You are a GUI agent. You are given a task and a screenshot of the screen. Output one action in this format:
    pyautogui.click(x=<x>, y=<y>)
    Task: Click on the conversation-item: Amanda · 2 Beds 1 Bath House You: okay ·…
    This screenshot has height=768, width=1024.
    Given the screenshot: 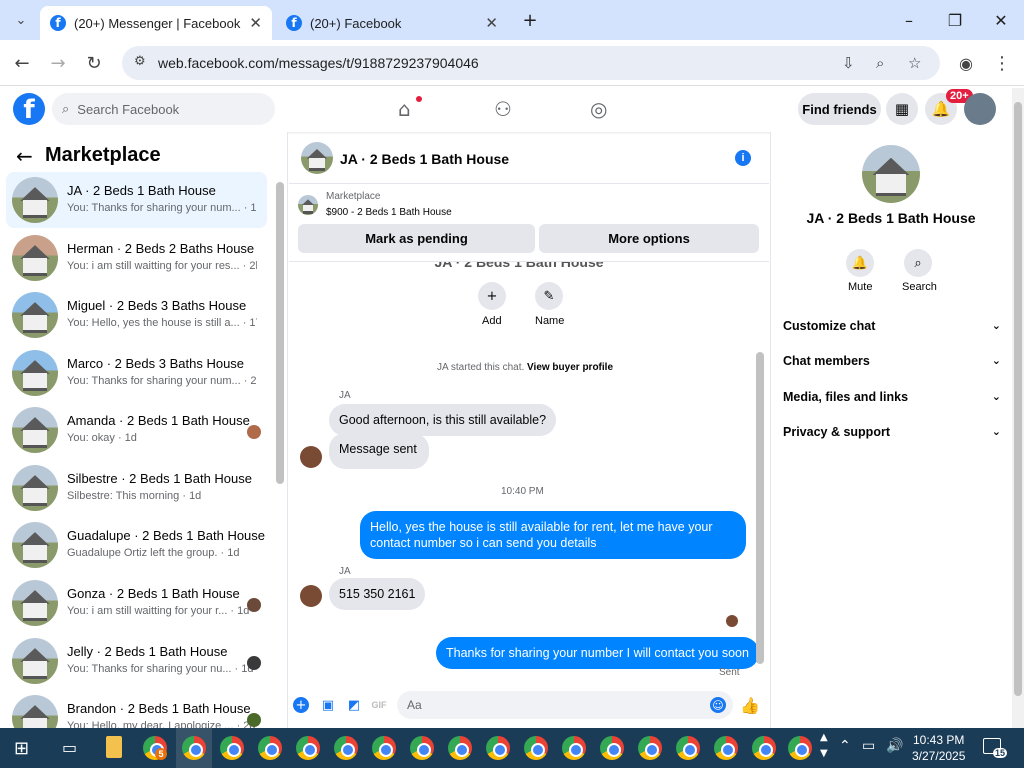 What is the action you would take?
    pyautogui.click(x=136, y=430)
    